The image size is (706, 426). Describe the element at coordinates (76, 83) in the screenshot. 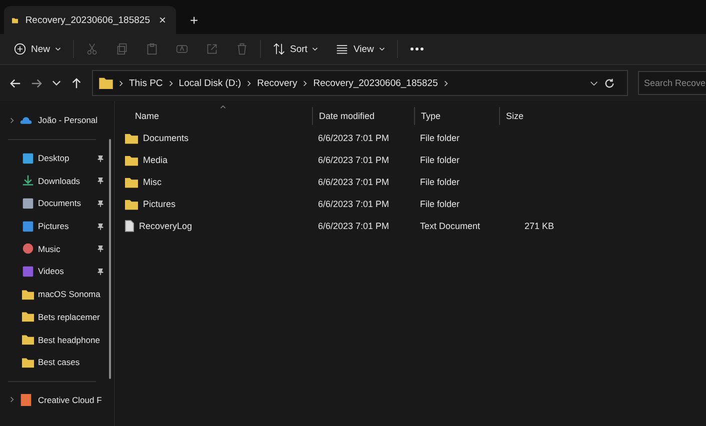

I see `up-arrow-icon` at that location.